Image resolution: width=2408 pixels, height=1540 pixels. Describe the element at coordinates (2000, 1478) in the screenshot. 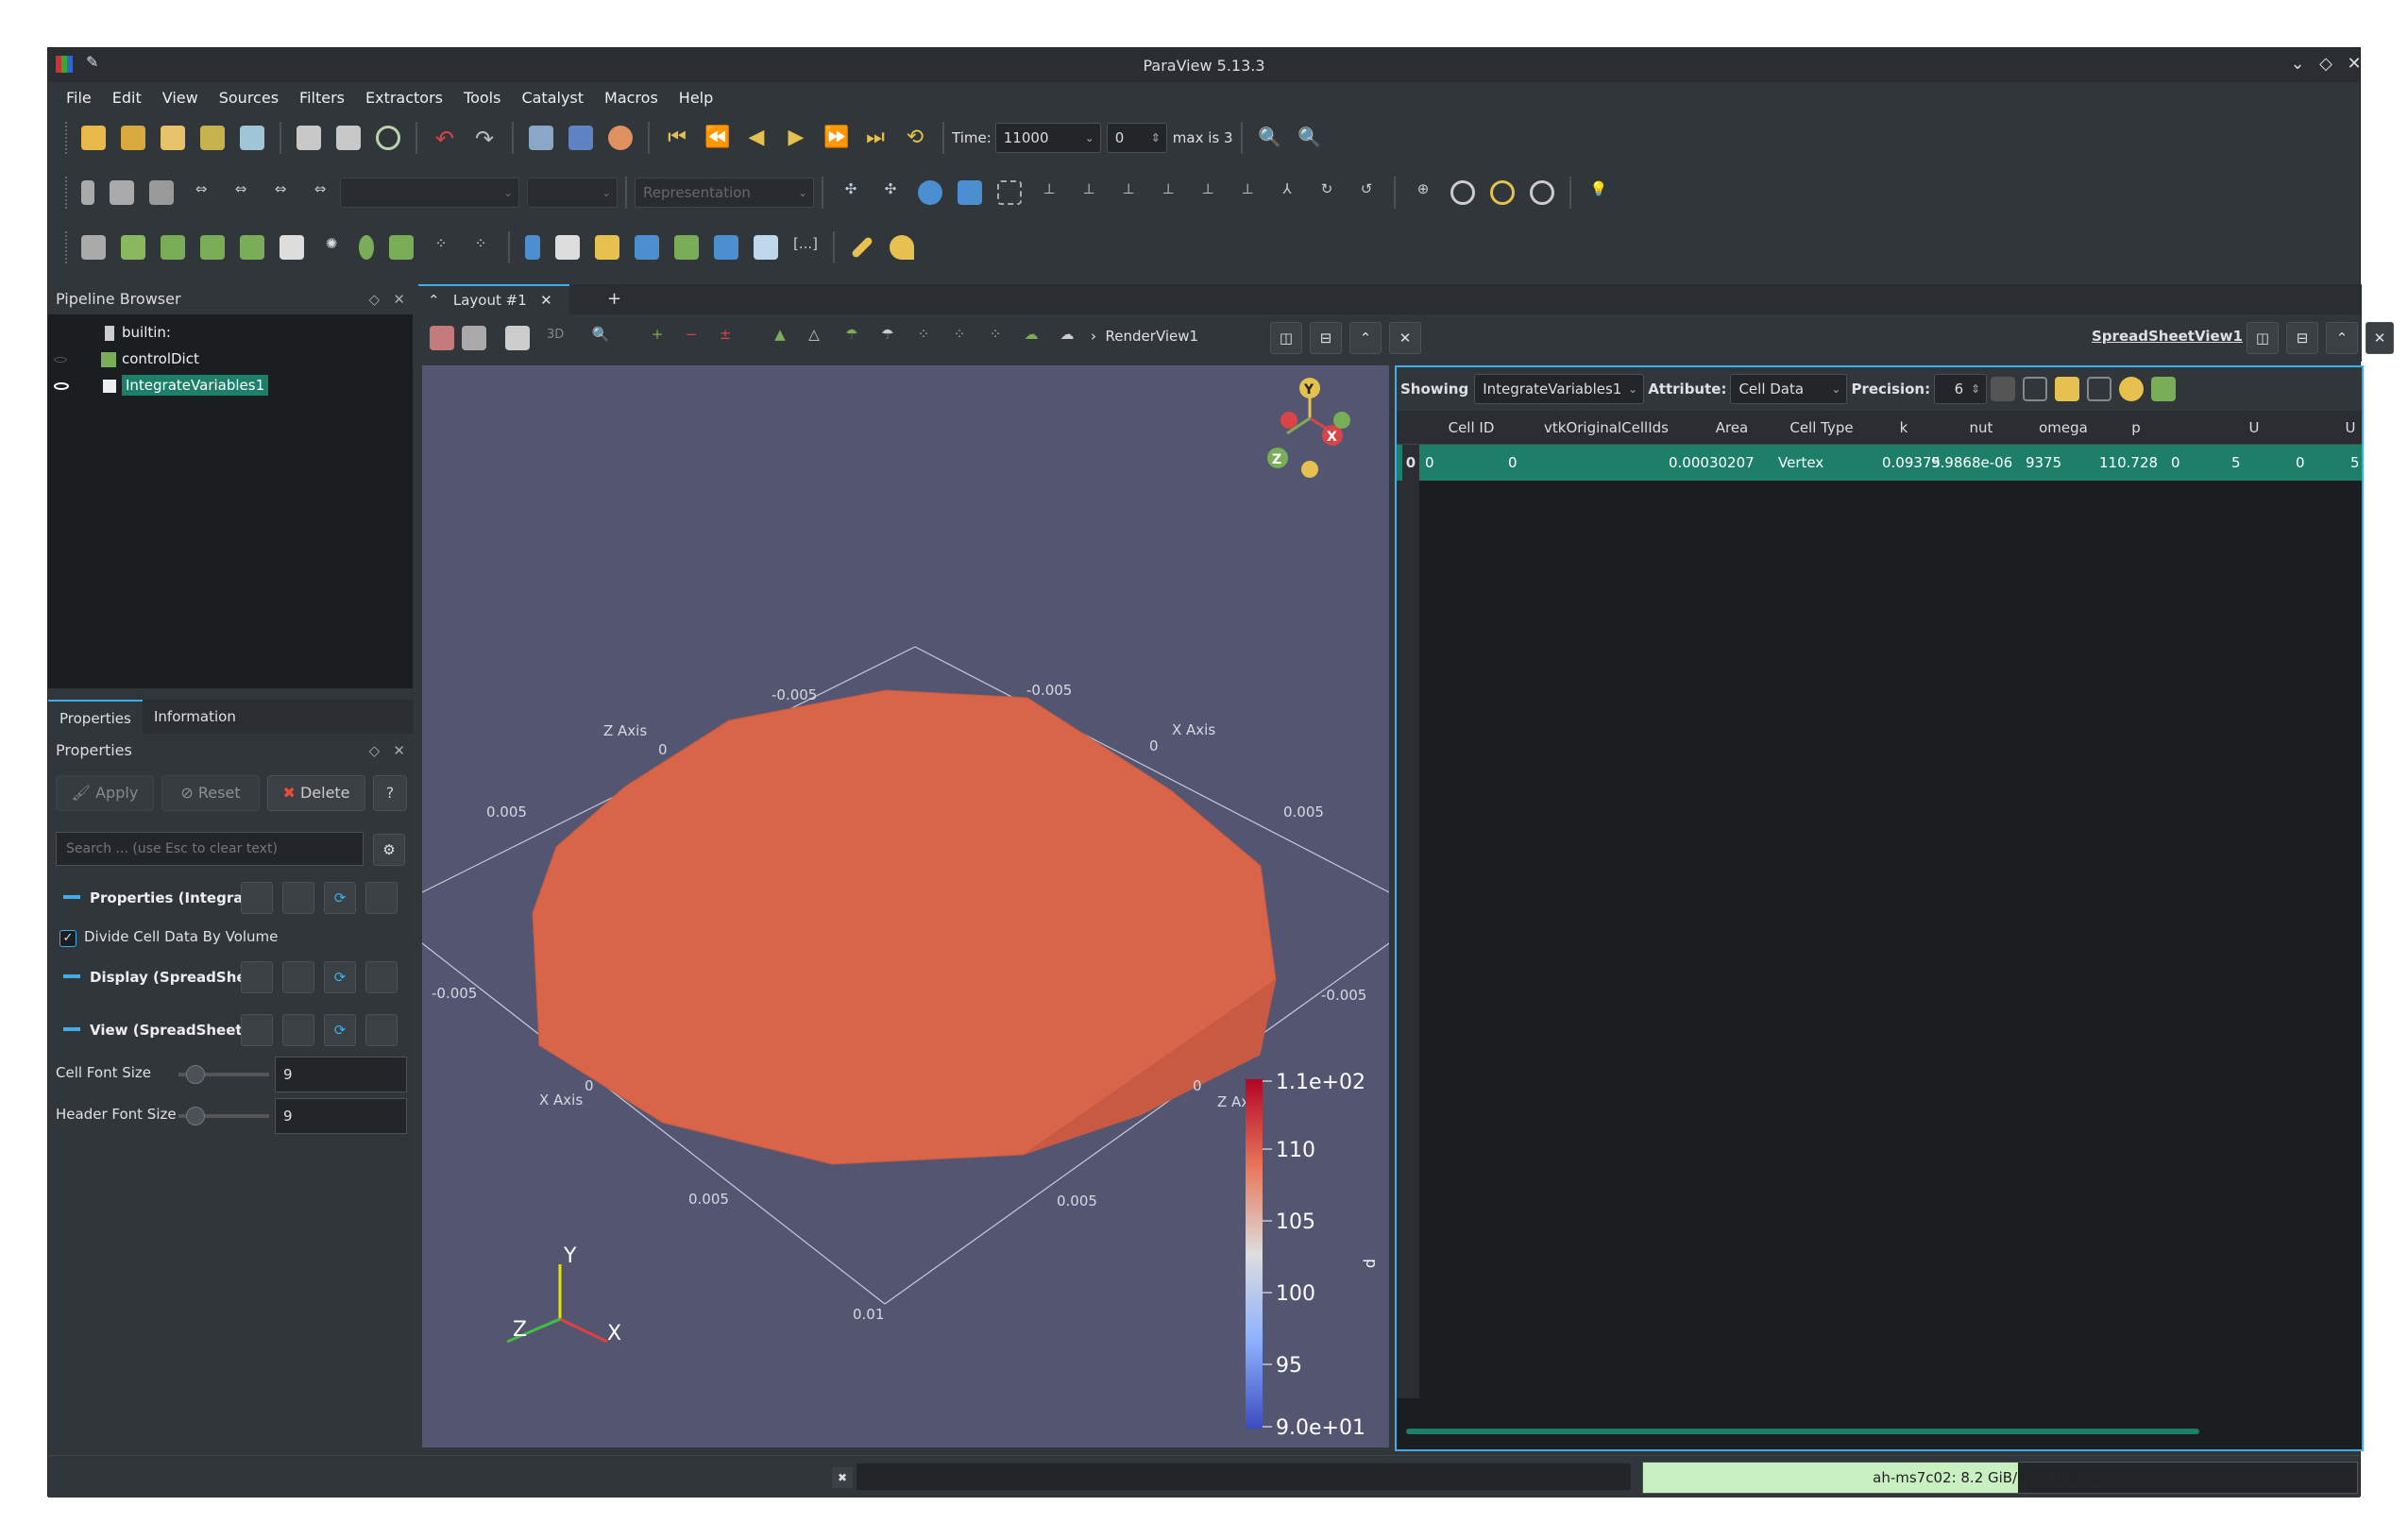

I see `memory-bar: ah-ms7c02: 8.2 GiB/15.5 GiB 52.5%` at that location.